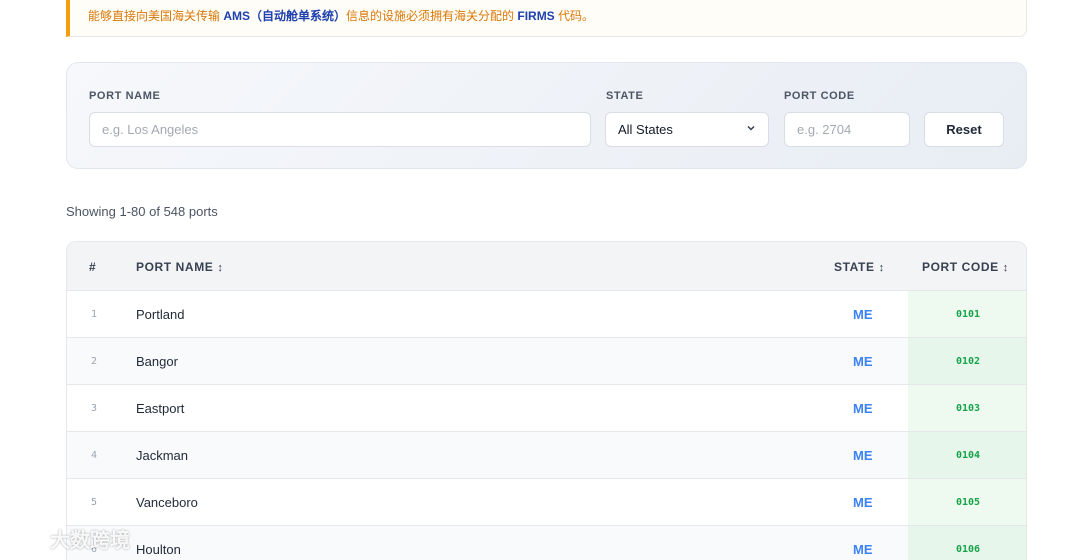 The image size is (1080, 560). What do you see at coordinates (157, 361) in the screenshot?
I see `port-name-cell: Bangor` at bounding box center [157, 361].